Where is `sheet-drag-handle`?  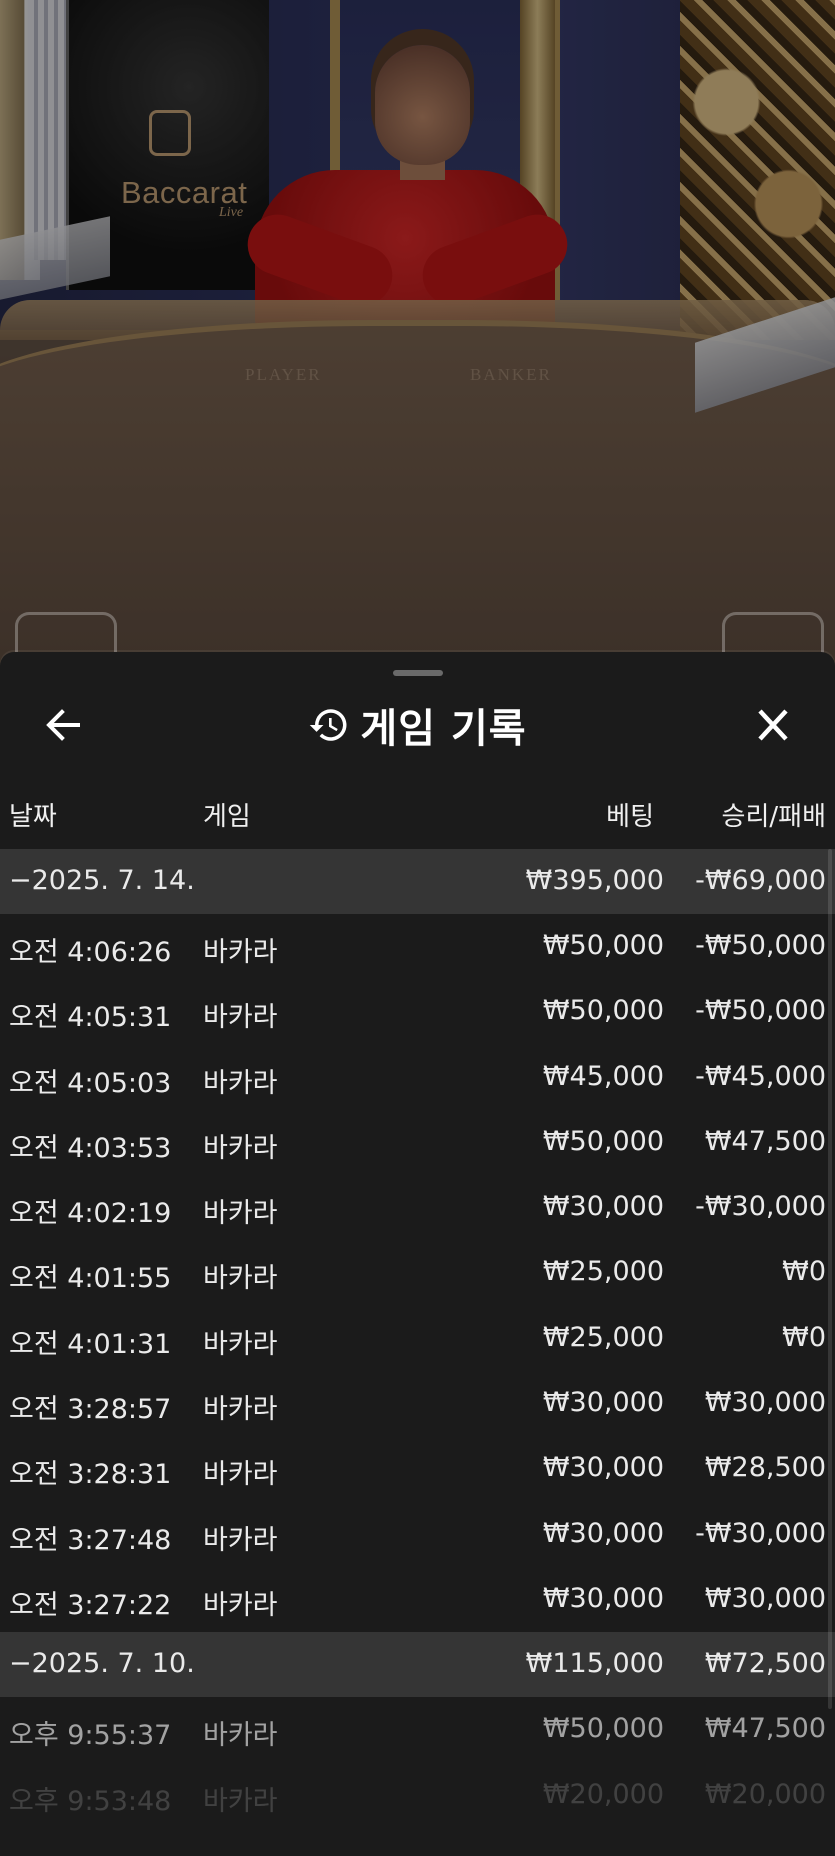 sheet-drag-handle is located at coordinates (418, 673).